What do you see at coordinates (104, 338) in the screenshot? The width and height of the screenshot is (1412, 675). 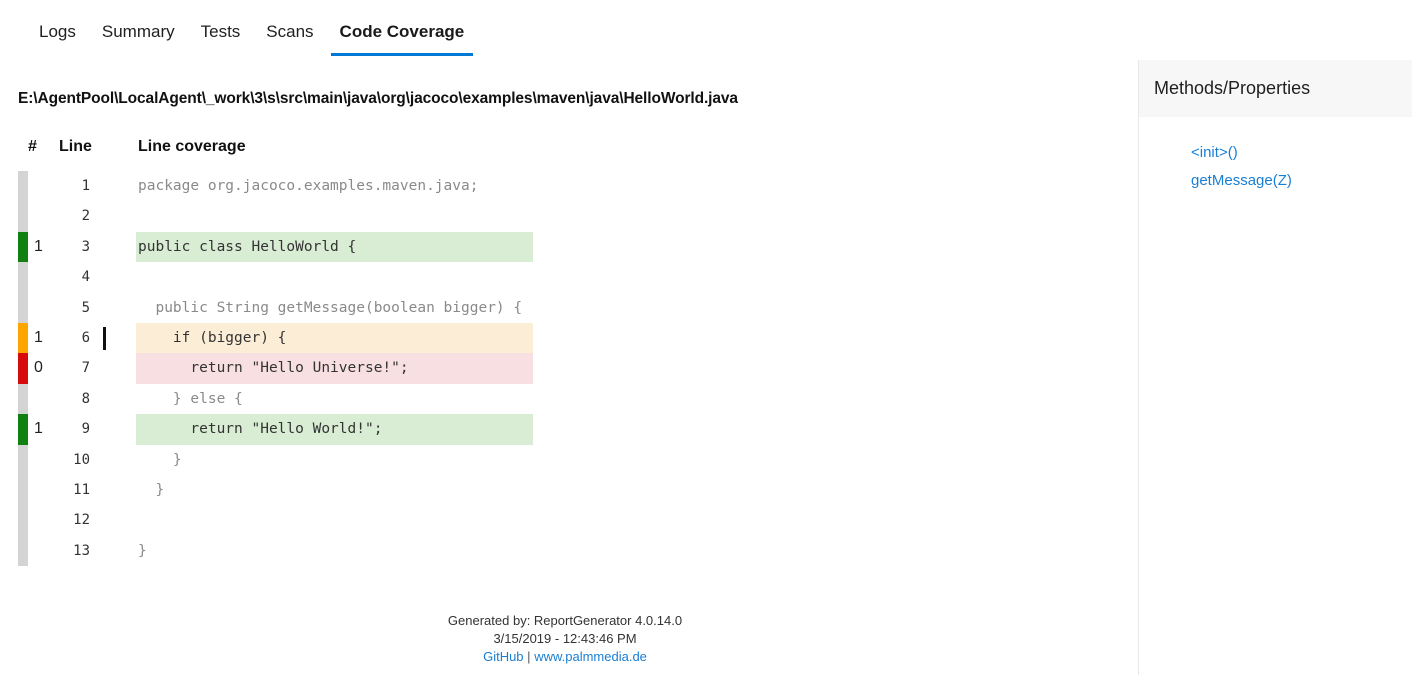 I see `branch-coverage-marker-icon` at bounding box center [104, 338].